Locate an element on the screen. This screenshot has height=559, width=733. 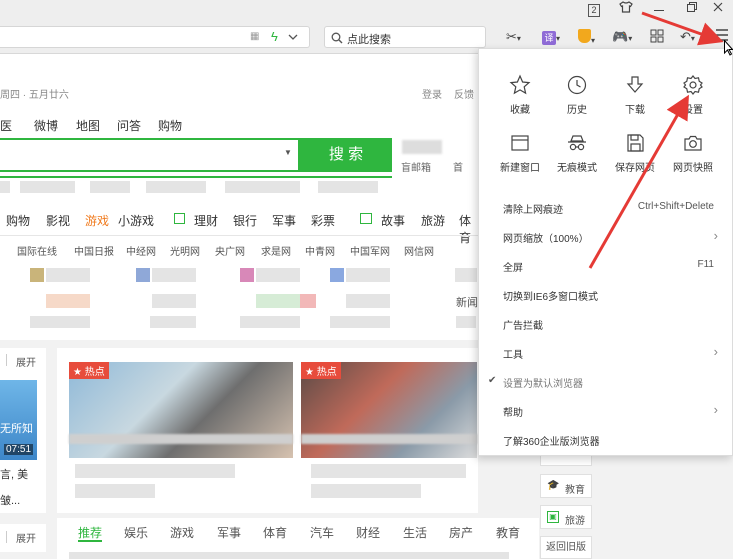
tab-item: 军事 is located at coordinates (229, 532).